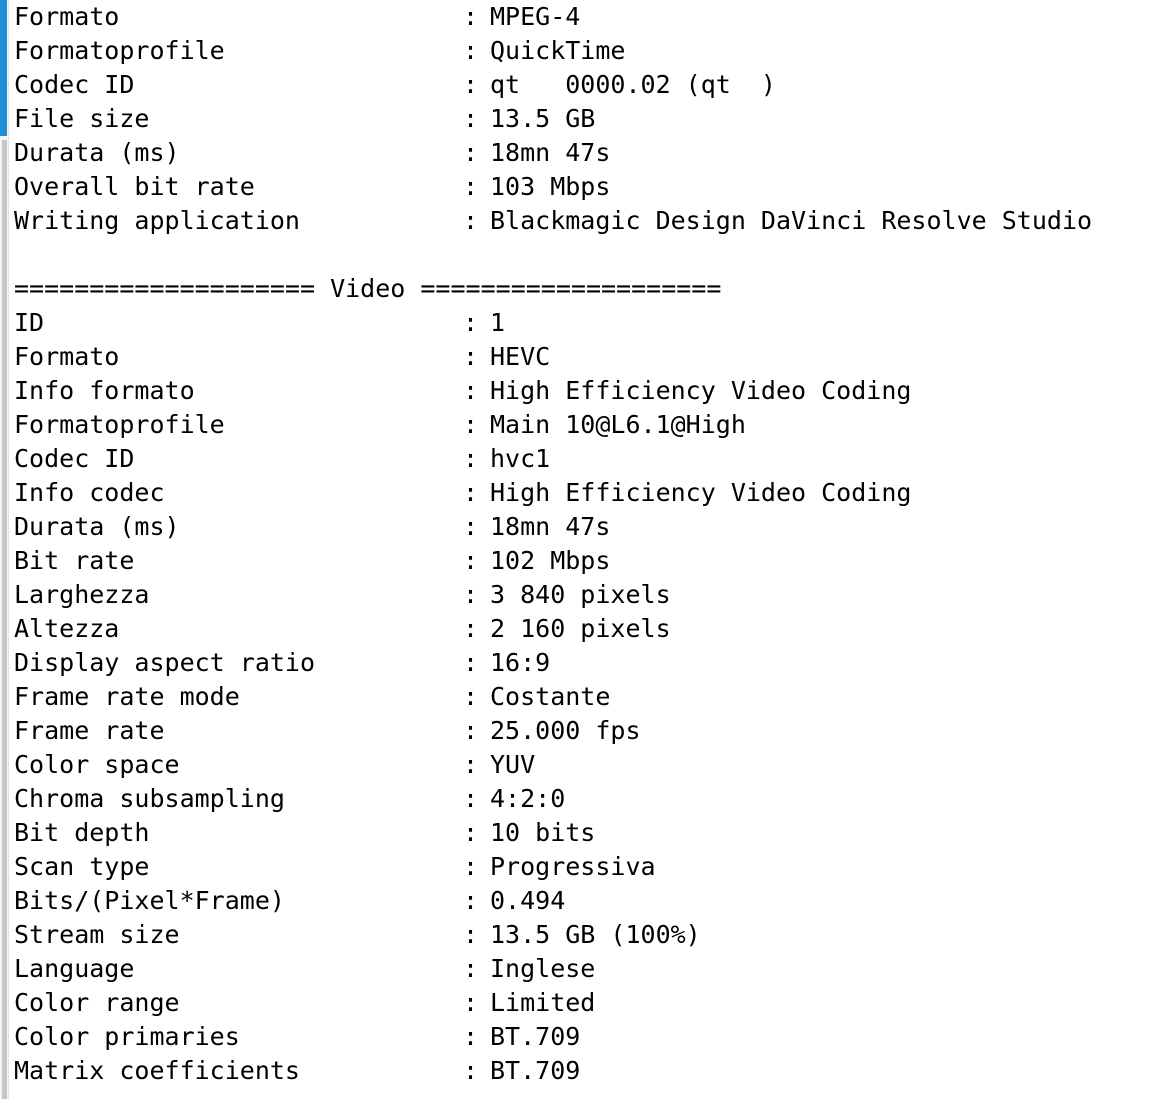  What do you see at coordinates (543, 968) in the screenshot?
I see `info-value: Inglese` at bounding box center [543, 968].